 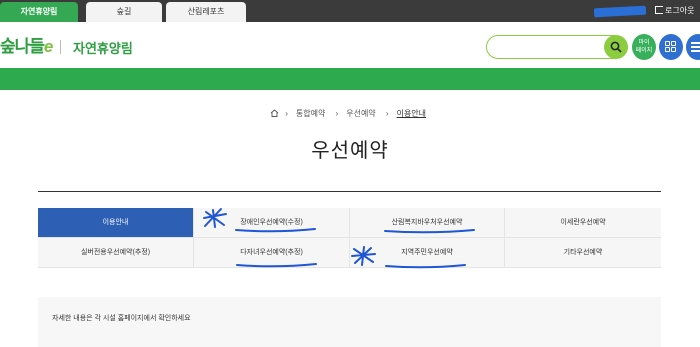 I want to click on tab-multichild-priority: 다자녀우선예약(추정), so click(x=272, y=253).